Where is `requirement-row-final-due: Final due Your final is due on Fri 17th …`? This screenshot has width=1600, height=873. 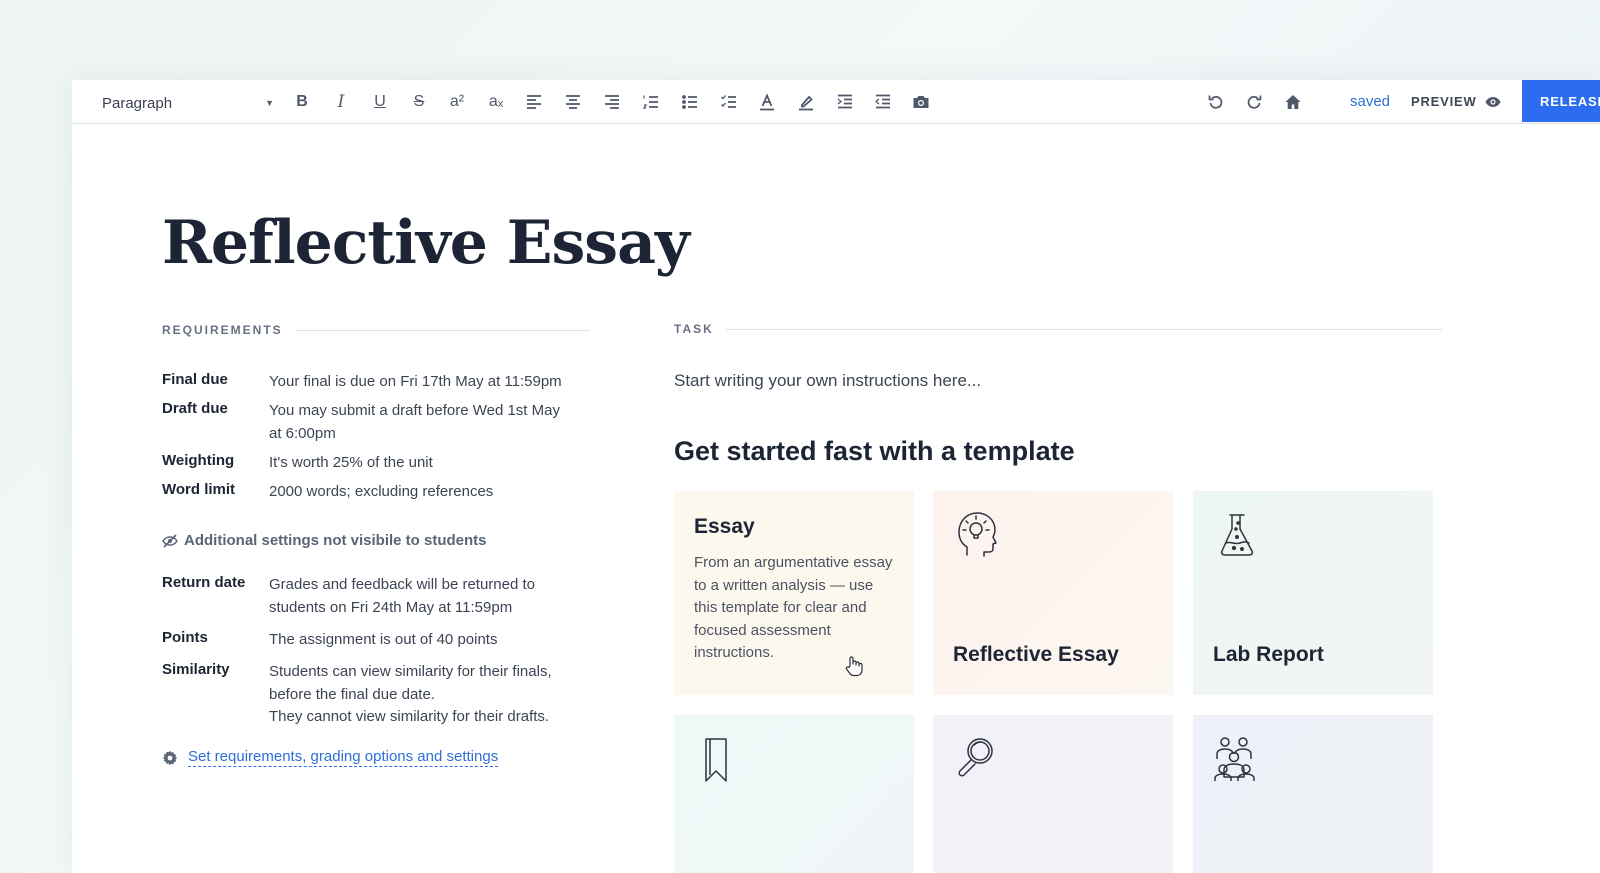
requirement-row-final-due: Final due Your final is due on Fri 17th … is located at coordinates (380, 382).